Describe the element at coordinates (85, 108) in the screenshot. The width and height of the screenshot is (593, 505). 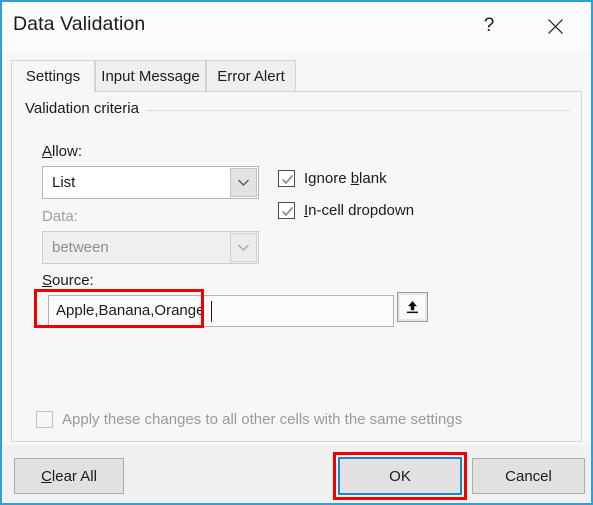
I see `validation-criteria-label: Validation criteria` at that location.